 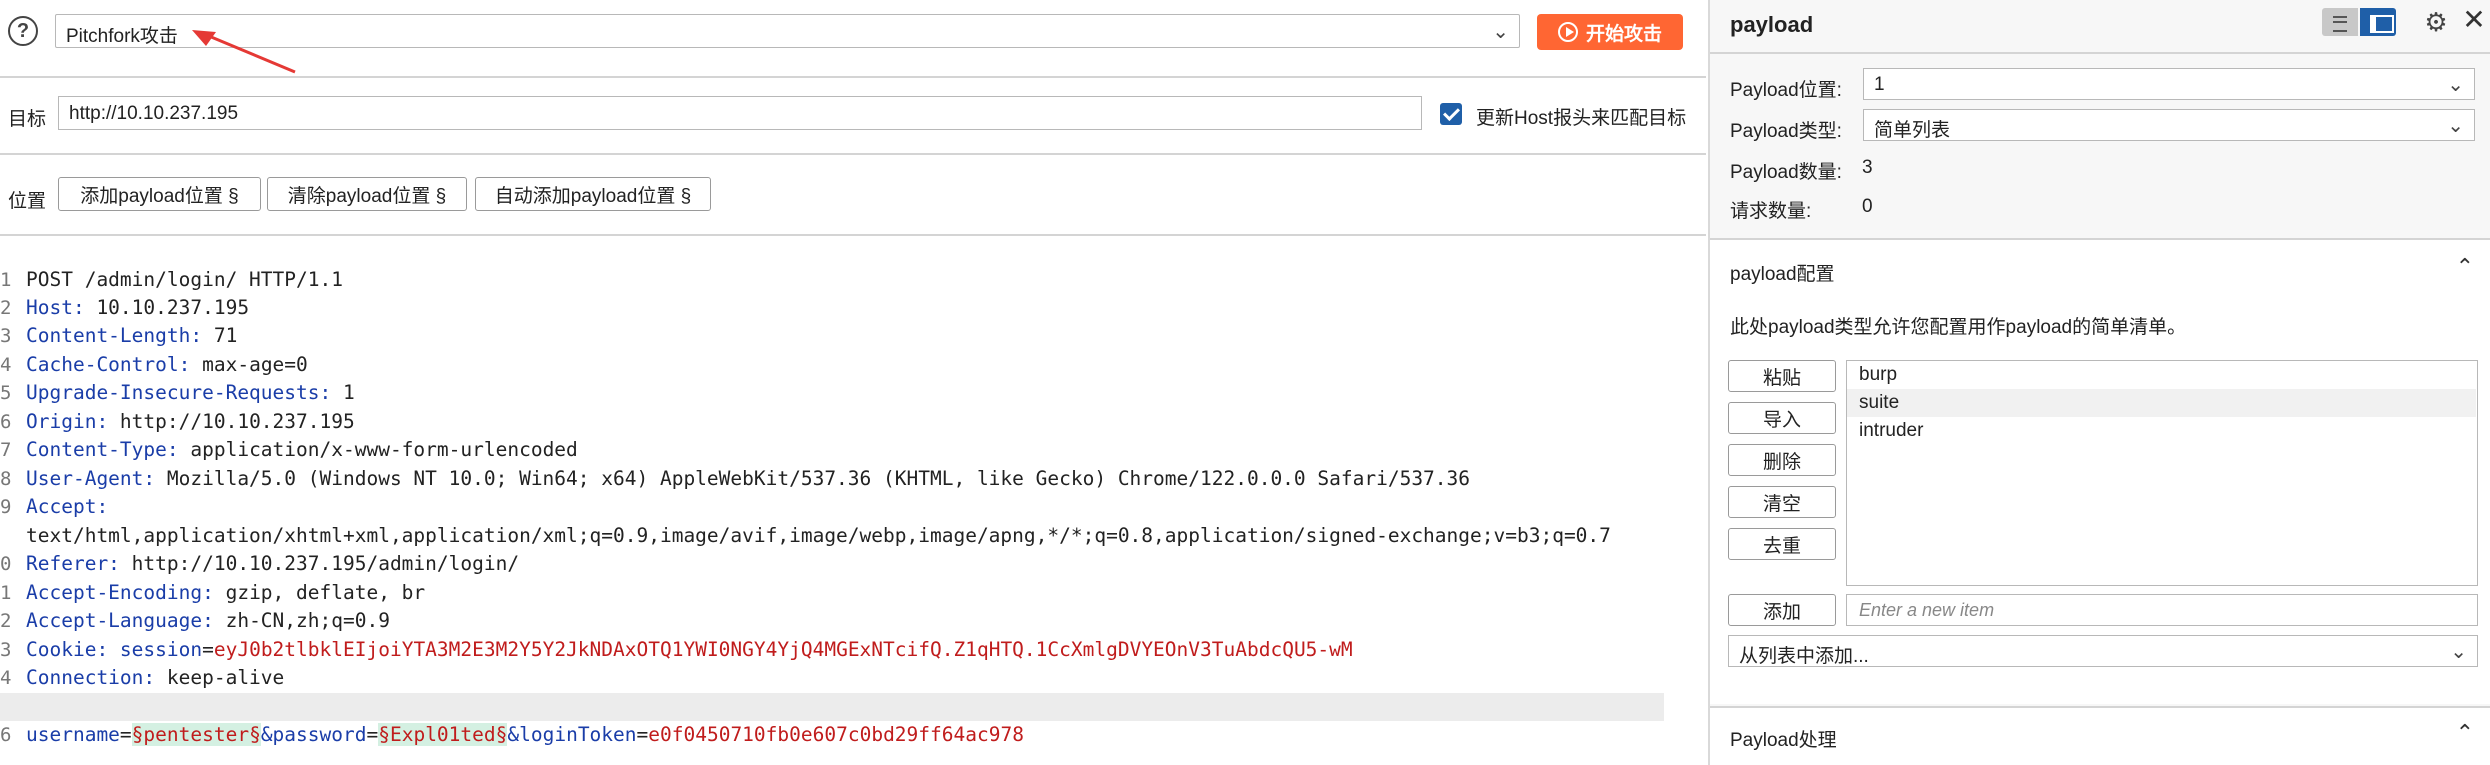 What do you see at coordinates (1623, 34) in the screenshot?
I see `start-attack-label: 开始攻击` at bounding box center [1623, 34].